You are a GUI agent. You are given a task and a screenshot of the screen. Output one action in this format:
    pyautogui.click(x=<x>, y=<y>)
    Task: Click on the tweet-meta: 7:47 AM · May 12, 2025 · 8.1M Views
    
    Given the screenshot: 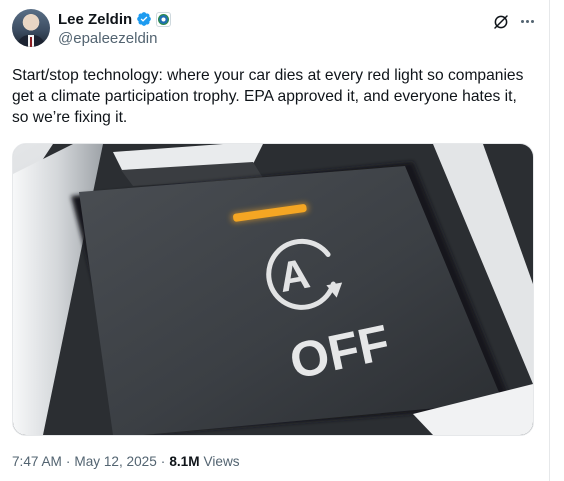 What is the action you would take?
    pyautogui.click(x=126, y=461)
    